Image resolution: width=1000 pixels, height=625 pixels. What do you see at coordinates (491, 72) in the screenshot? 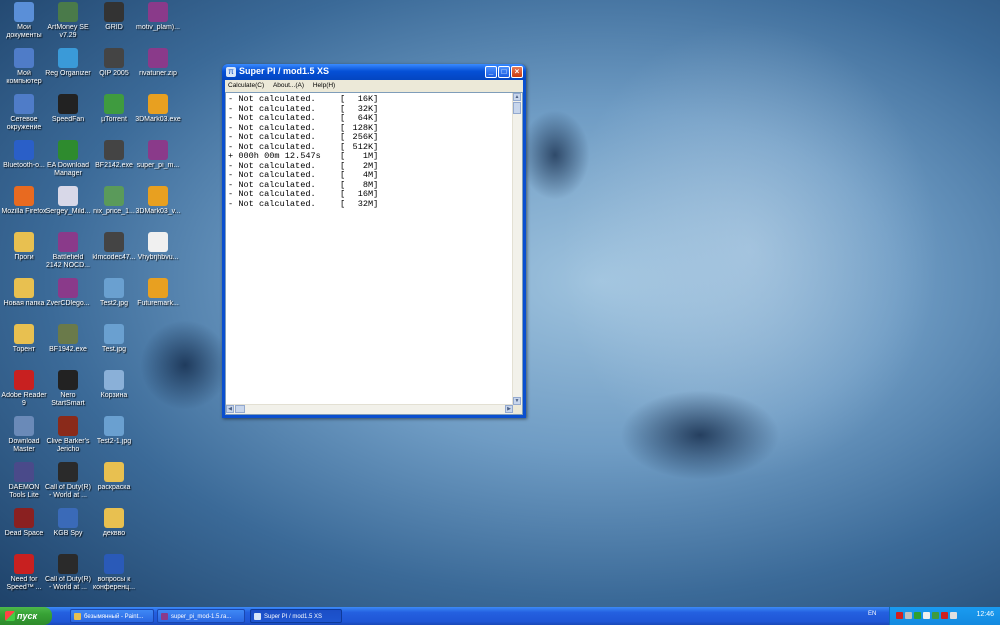
I see `minimize-button: _` at bounding box center [491, 72].